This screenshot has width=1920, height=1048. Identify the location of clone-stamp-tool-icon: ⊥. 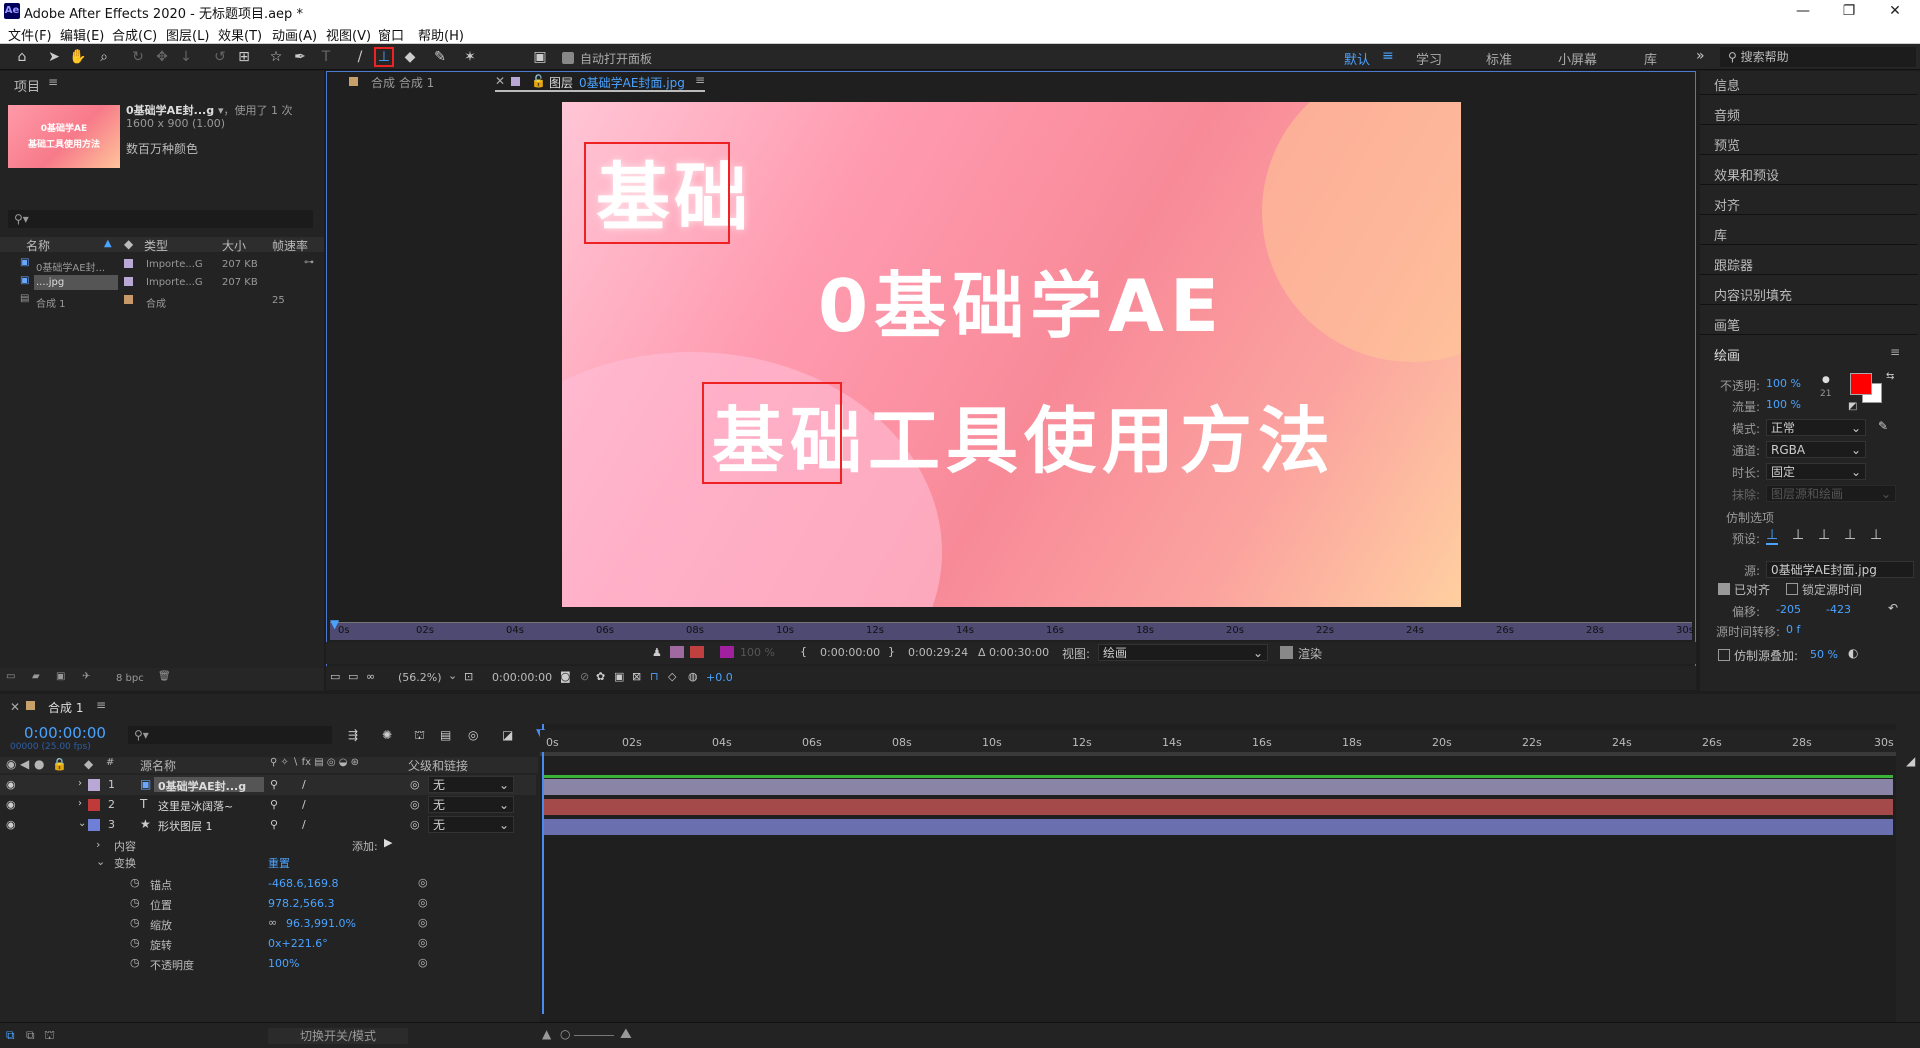
(384, 57).